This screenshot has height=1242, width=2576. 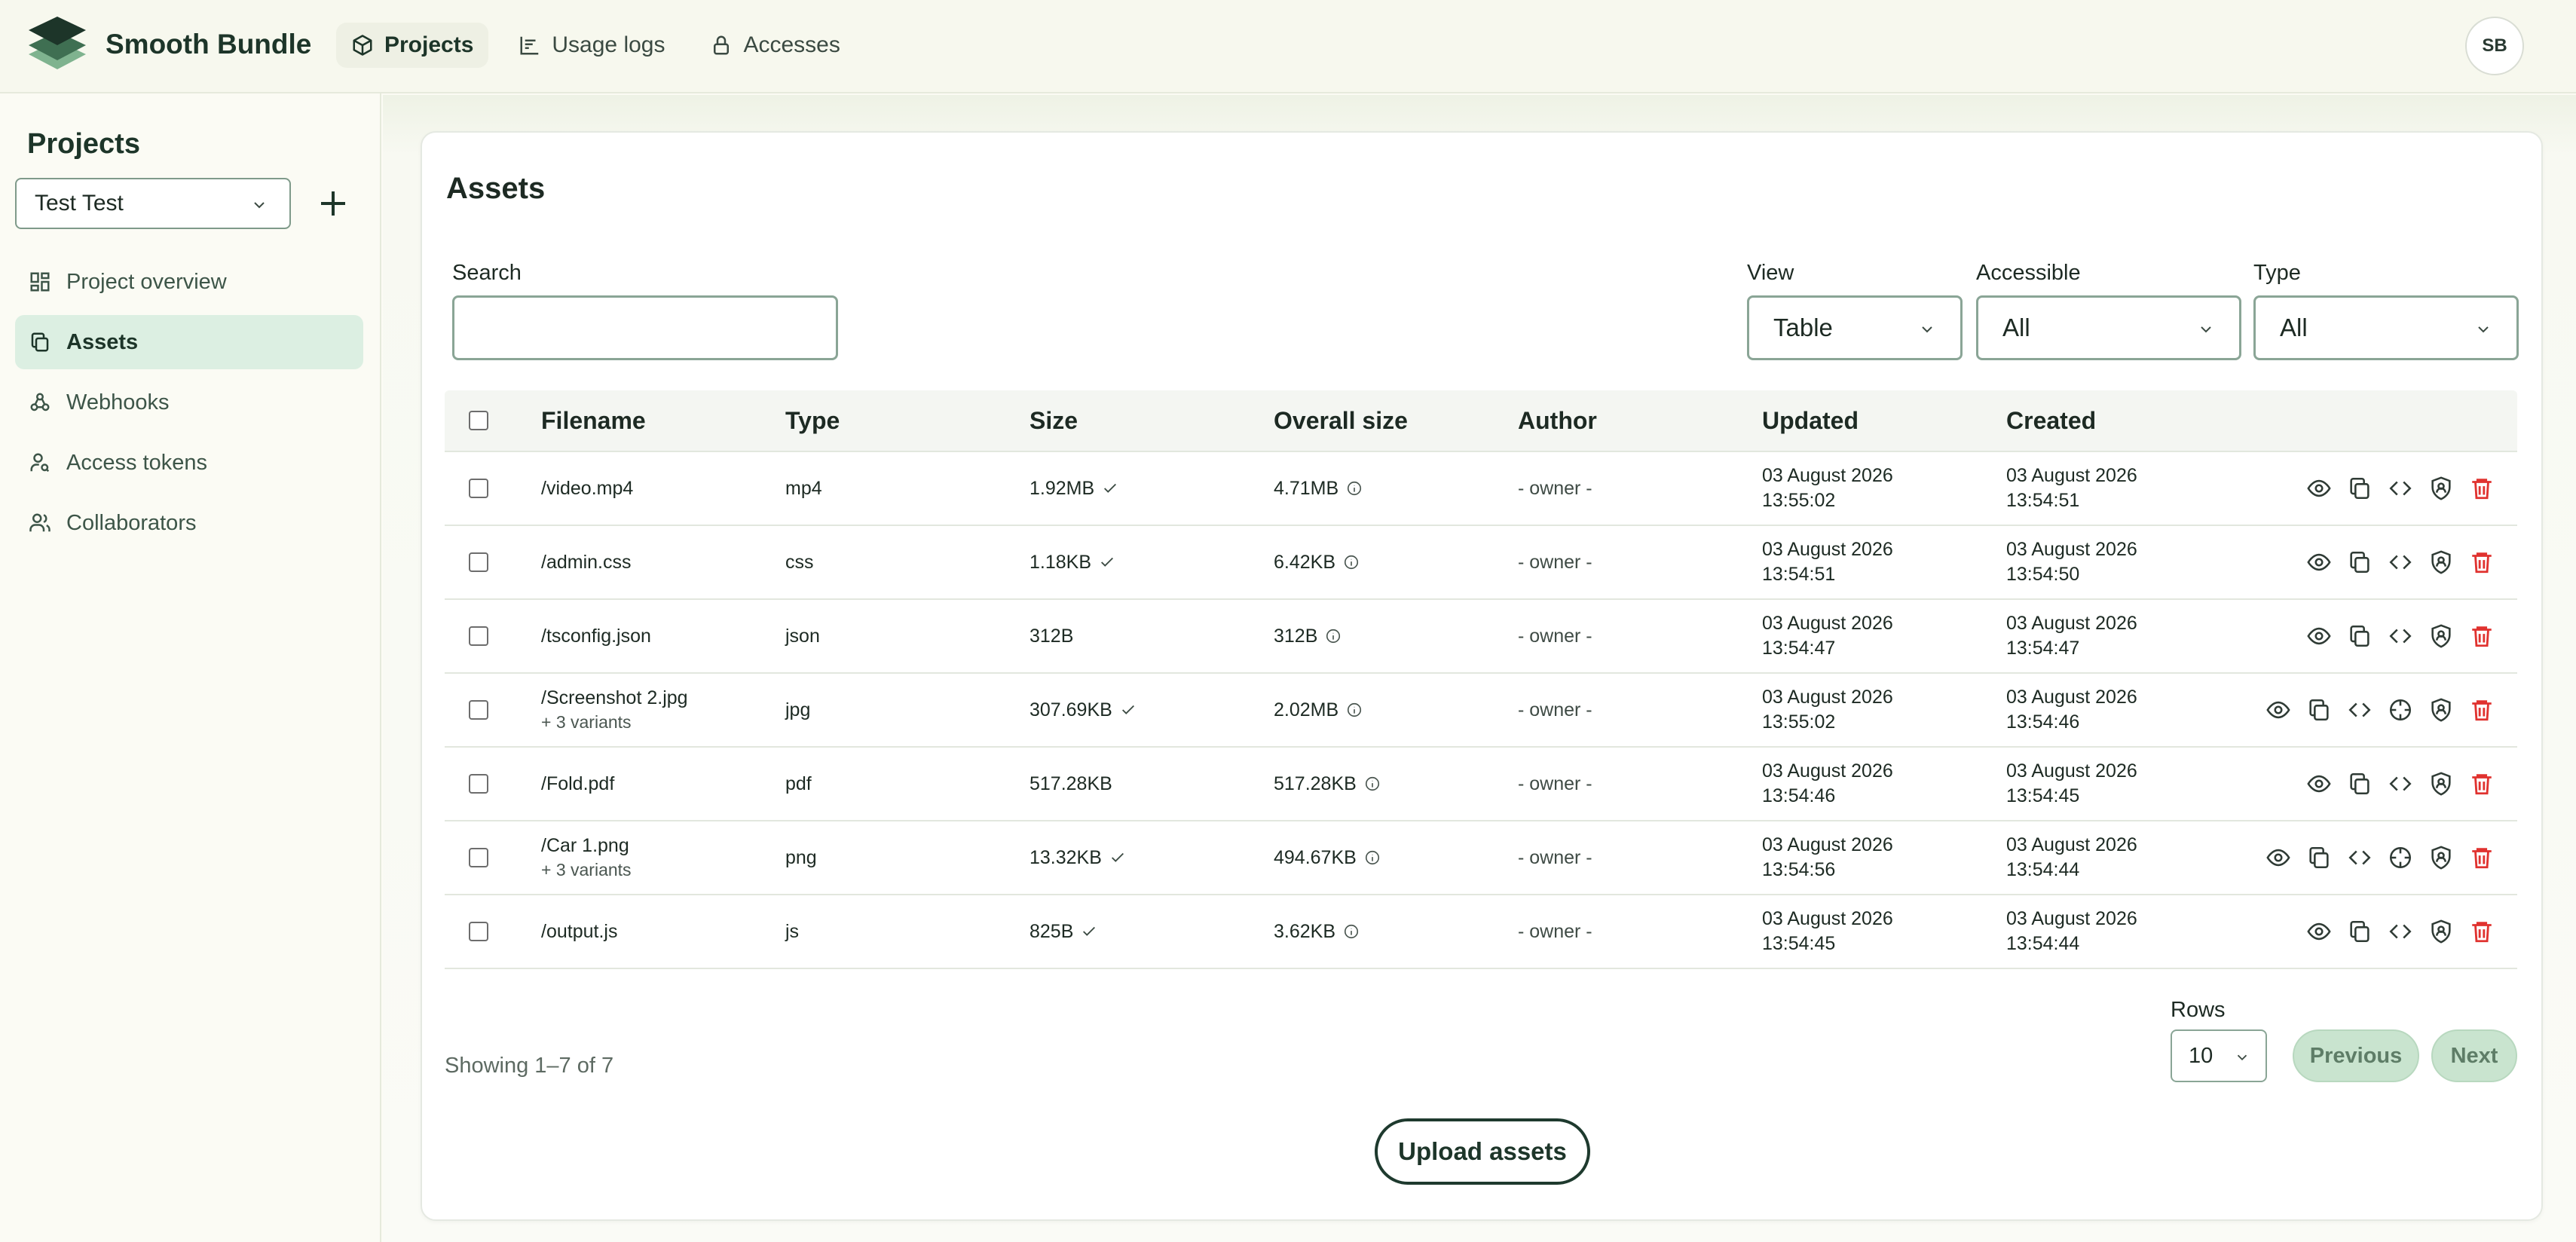 What do you see at coordinates (57, 43) in the screenshot?
I see `logo-icon` at bounding box center [57, 43].